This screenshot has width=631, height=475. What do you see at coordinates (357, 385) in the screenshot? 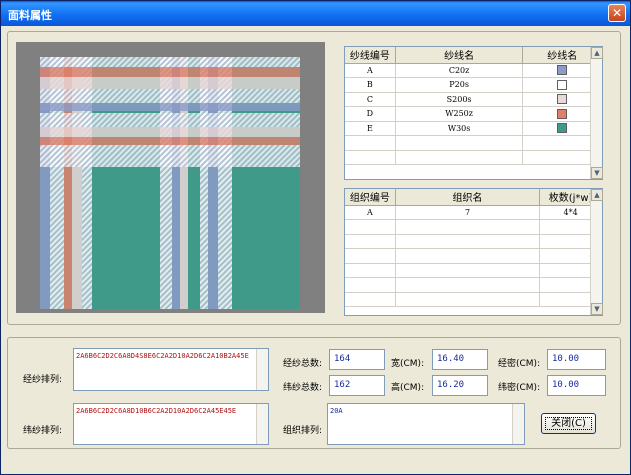
I see `weft-total-field: 162` at bounding box center [357, 385].